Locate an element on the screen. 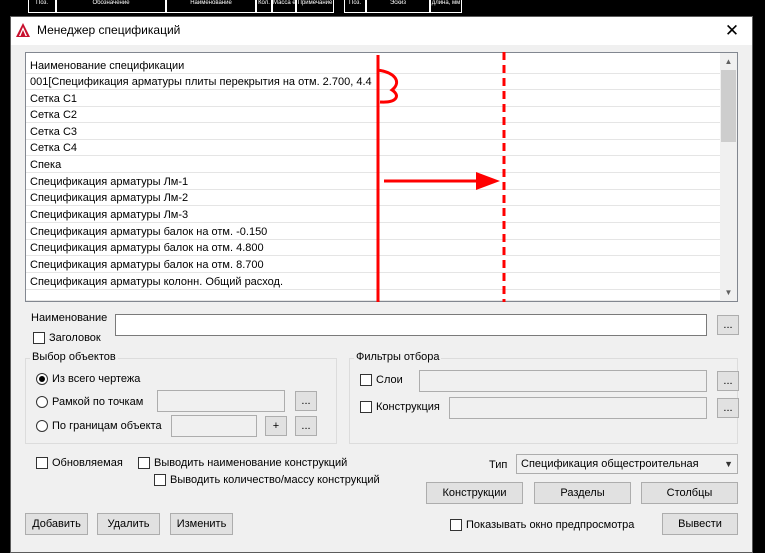 This screenshot has height=553, width=765. type-select-value: Спецификация общестроительная is located at coordinates (610, 464).